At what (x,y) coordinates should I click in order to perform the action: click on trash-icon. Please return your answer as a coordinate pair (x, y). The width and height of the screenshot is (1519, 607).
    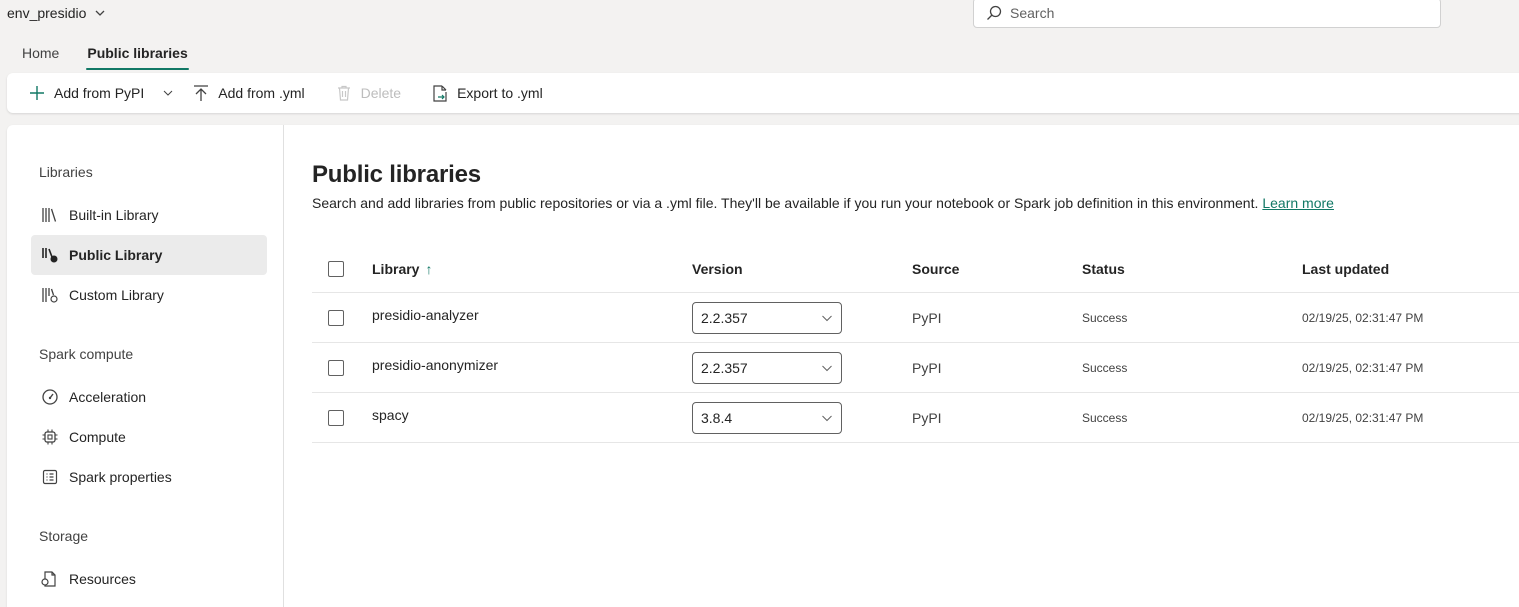
    Looking at the image, I should click on (343, 93).